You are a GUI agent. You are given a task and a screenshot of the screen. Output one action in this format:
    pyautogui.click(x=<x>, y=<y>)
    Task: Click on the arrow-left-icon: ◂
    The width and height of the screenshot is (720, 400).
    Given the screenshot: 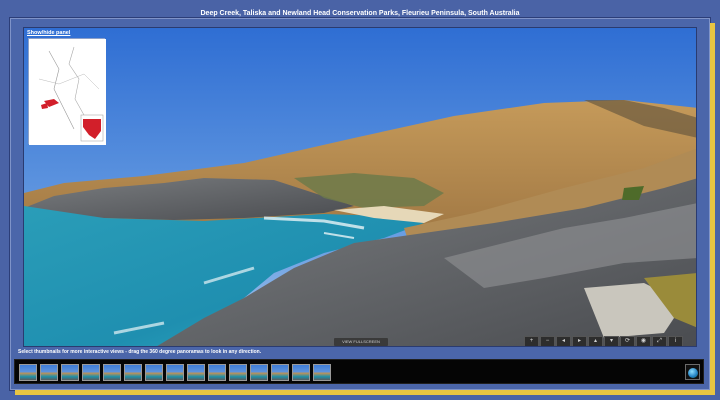 What is the action you would take?
    pyautogui.click(x=563, y=341)
    